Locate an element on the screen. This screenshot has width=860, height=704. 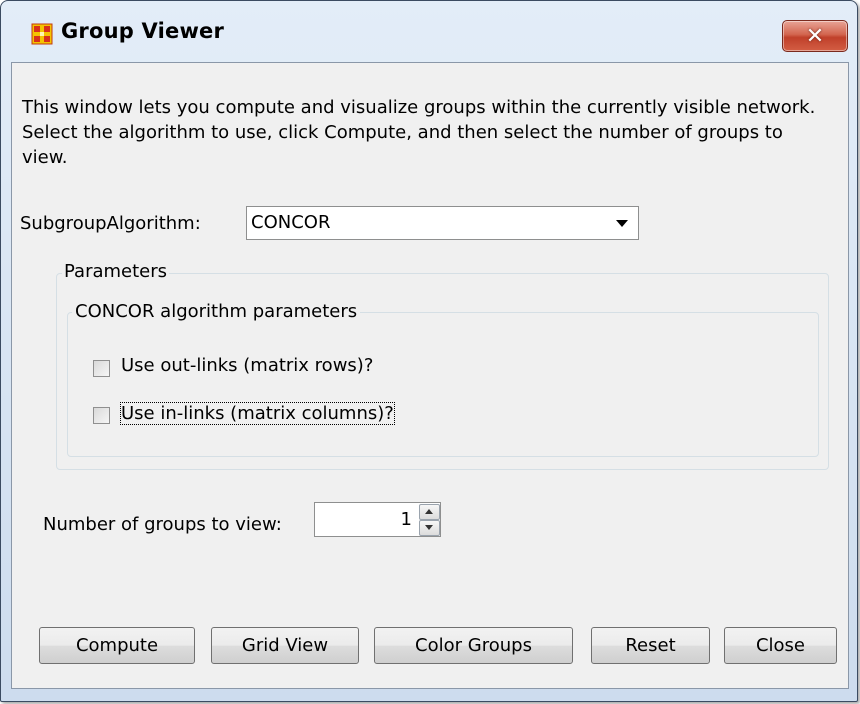
window-title: Group Viewer is located at coordinates (143, 31).